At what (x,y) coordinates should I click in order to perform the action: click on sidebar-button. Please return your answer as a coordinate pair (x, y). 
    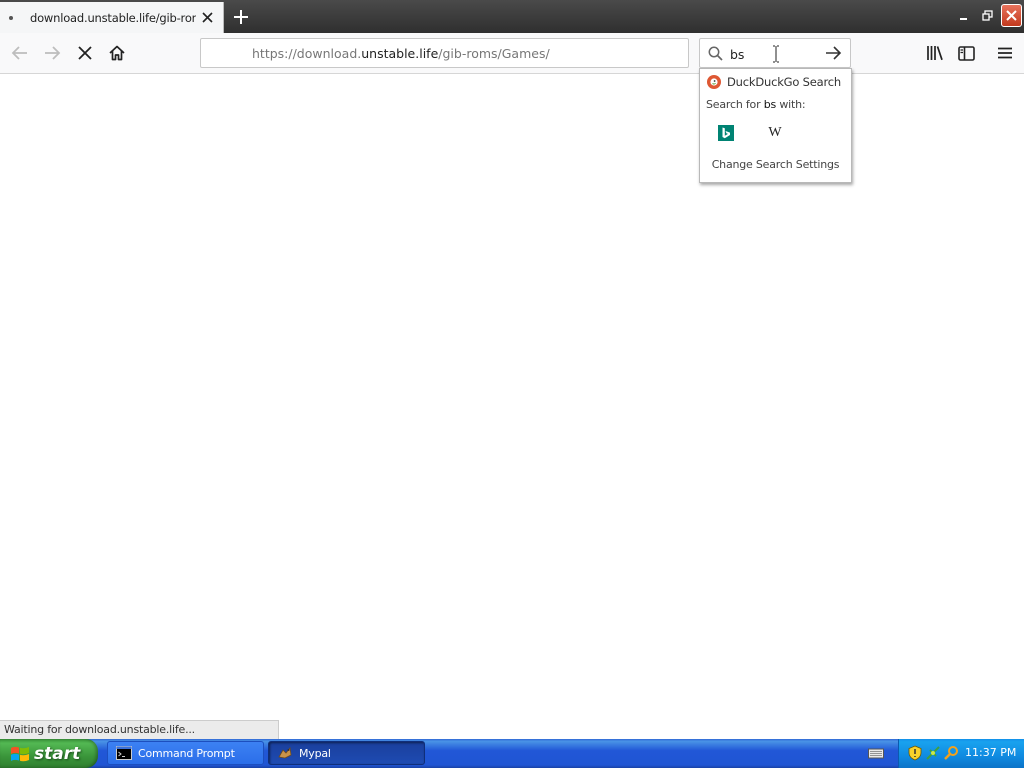
    Looking at the image, I should click on (966, 53).